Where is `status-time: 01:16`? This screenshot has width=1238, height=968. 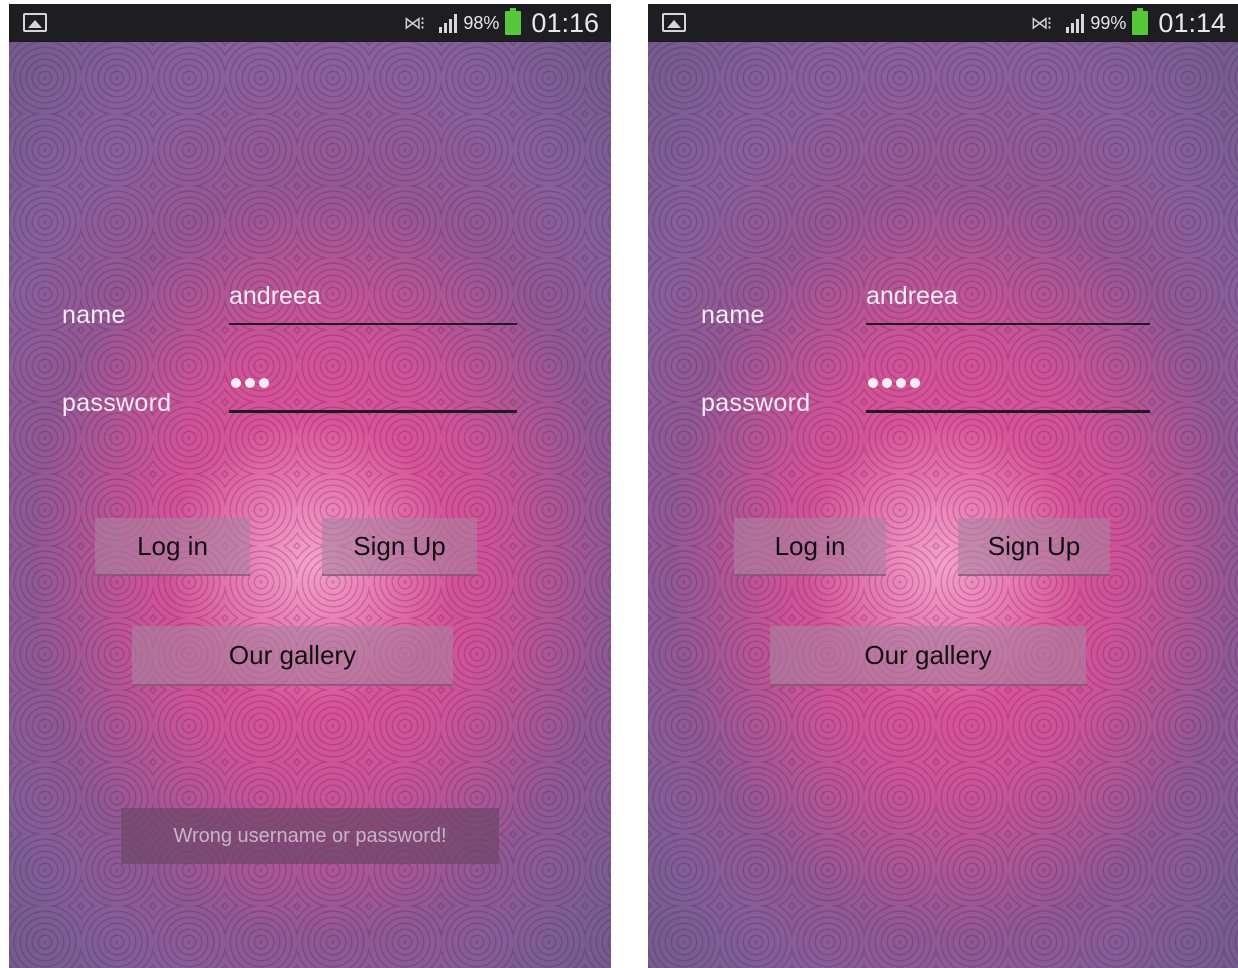 status-time: 01:16 is located at coordinates (565, 22).